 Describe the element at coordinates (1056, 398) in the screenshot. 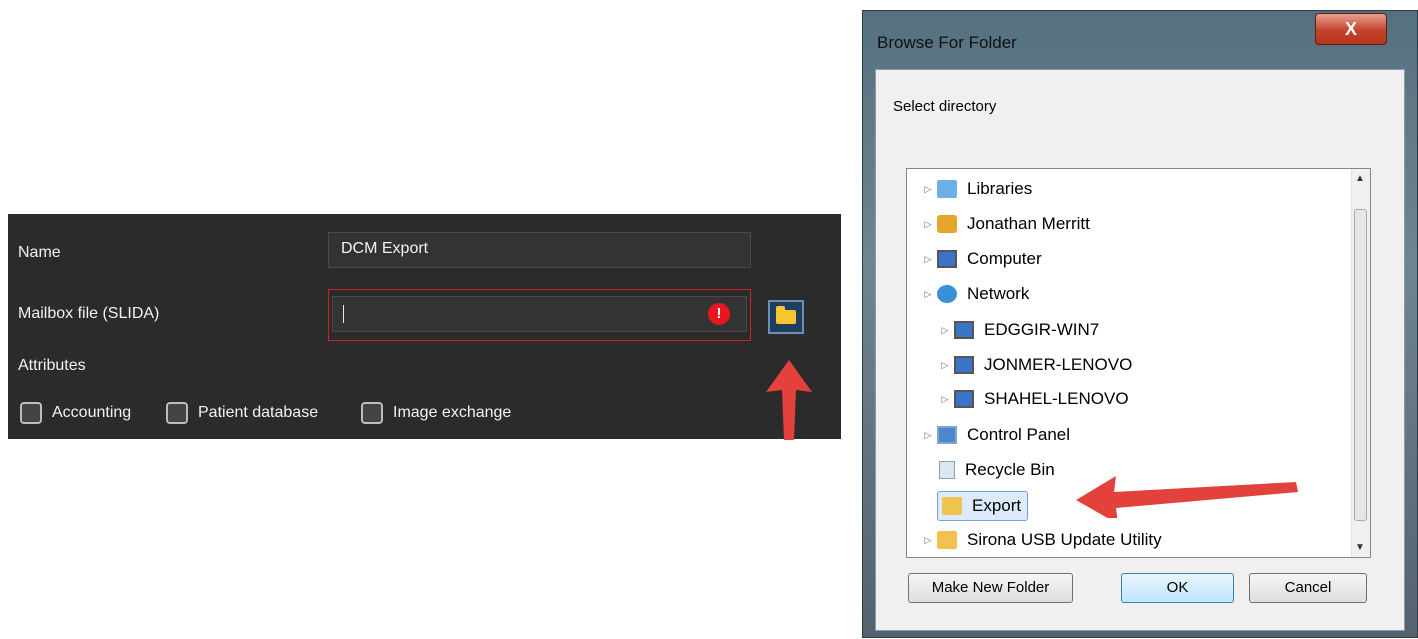

I see `tree-item-label: SHAHEL-LENOVO` at that location.